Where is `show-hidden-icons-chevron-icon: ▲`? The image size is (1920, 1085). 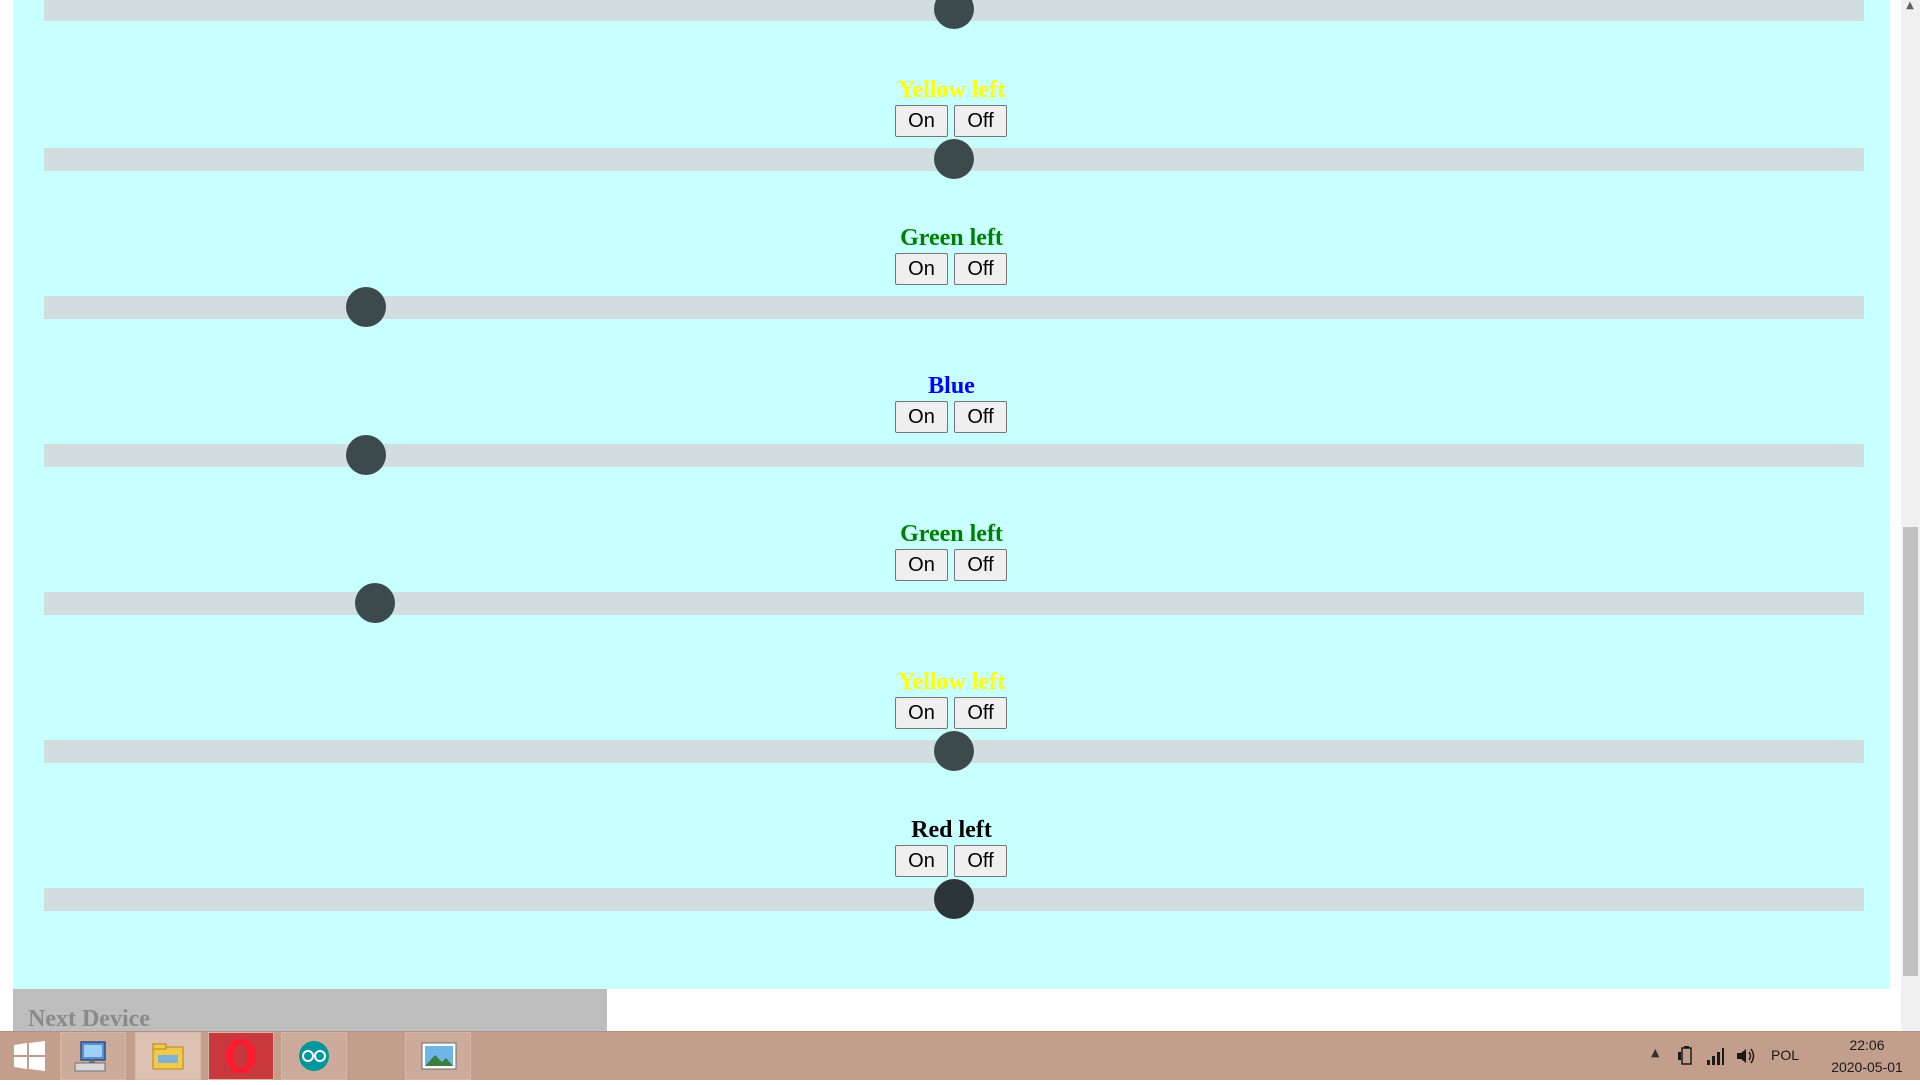
show-hidden-icons-chevron-icon: ▲ is located at coordinates (1656, 1052).